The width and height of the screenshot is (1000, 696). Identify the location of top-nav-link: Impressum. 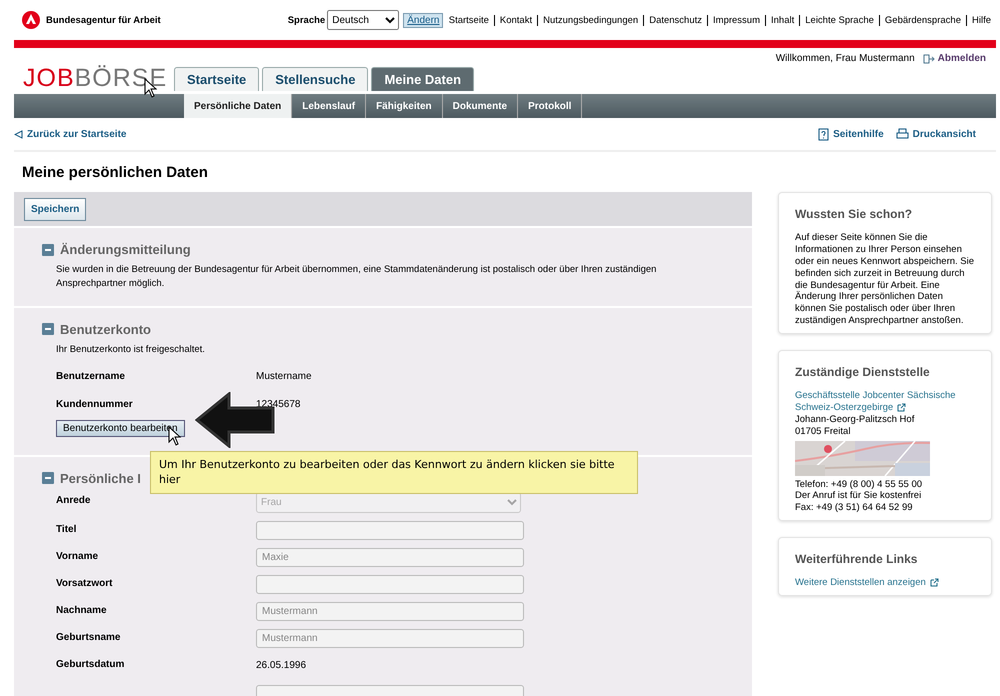
(736, 20).